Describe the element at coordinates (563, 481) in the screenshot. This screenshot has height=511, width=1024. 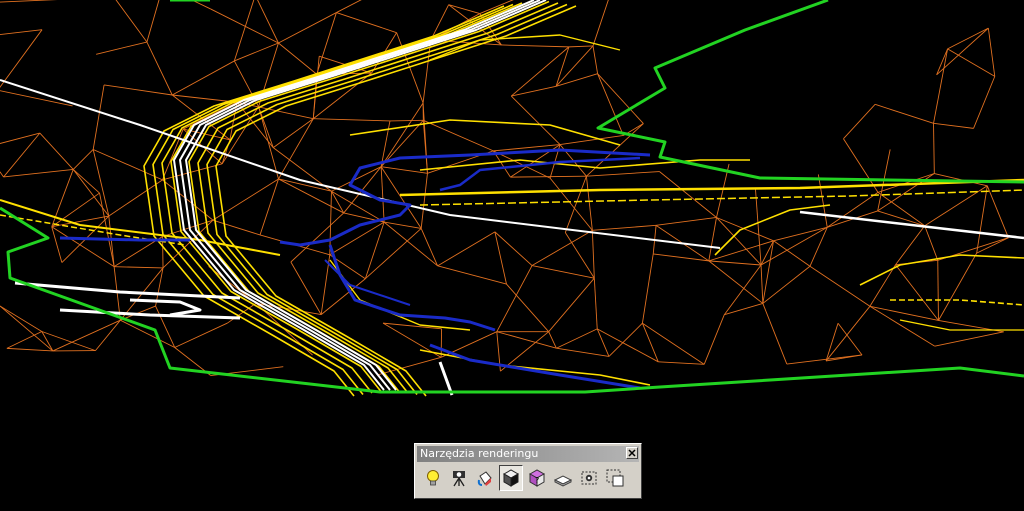
I see `landscape-icon` at that location.